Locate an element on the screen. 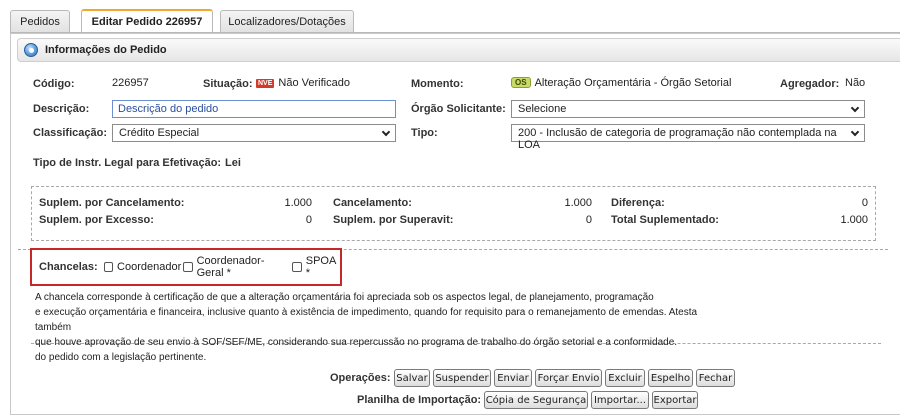  excluir-button: Excluir is located at coordinates (625, 378).